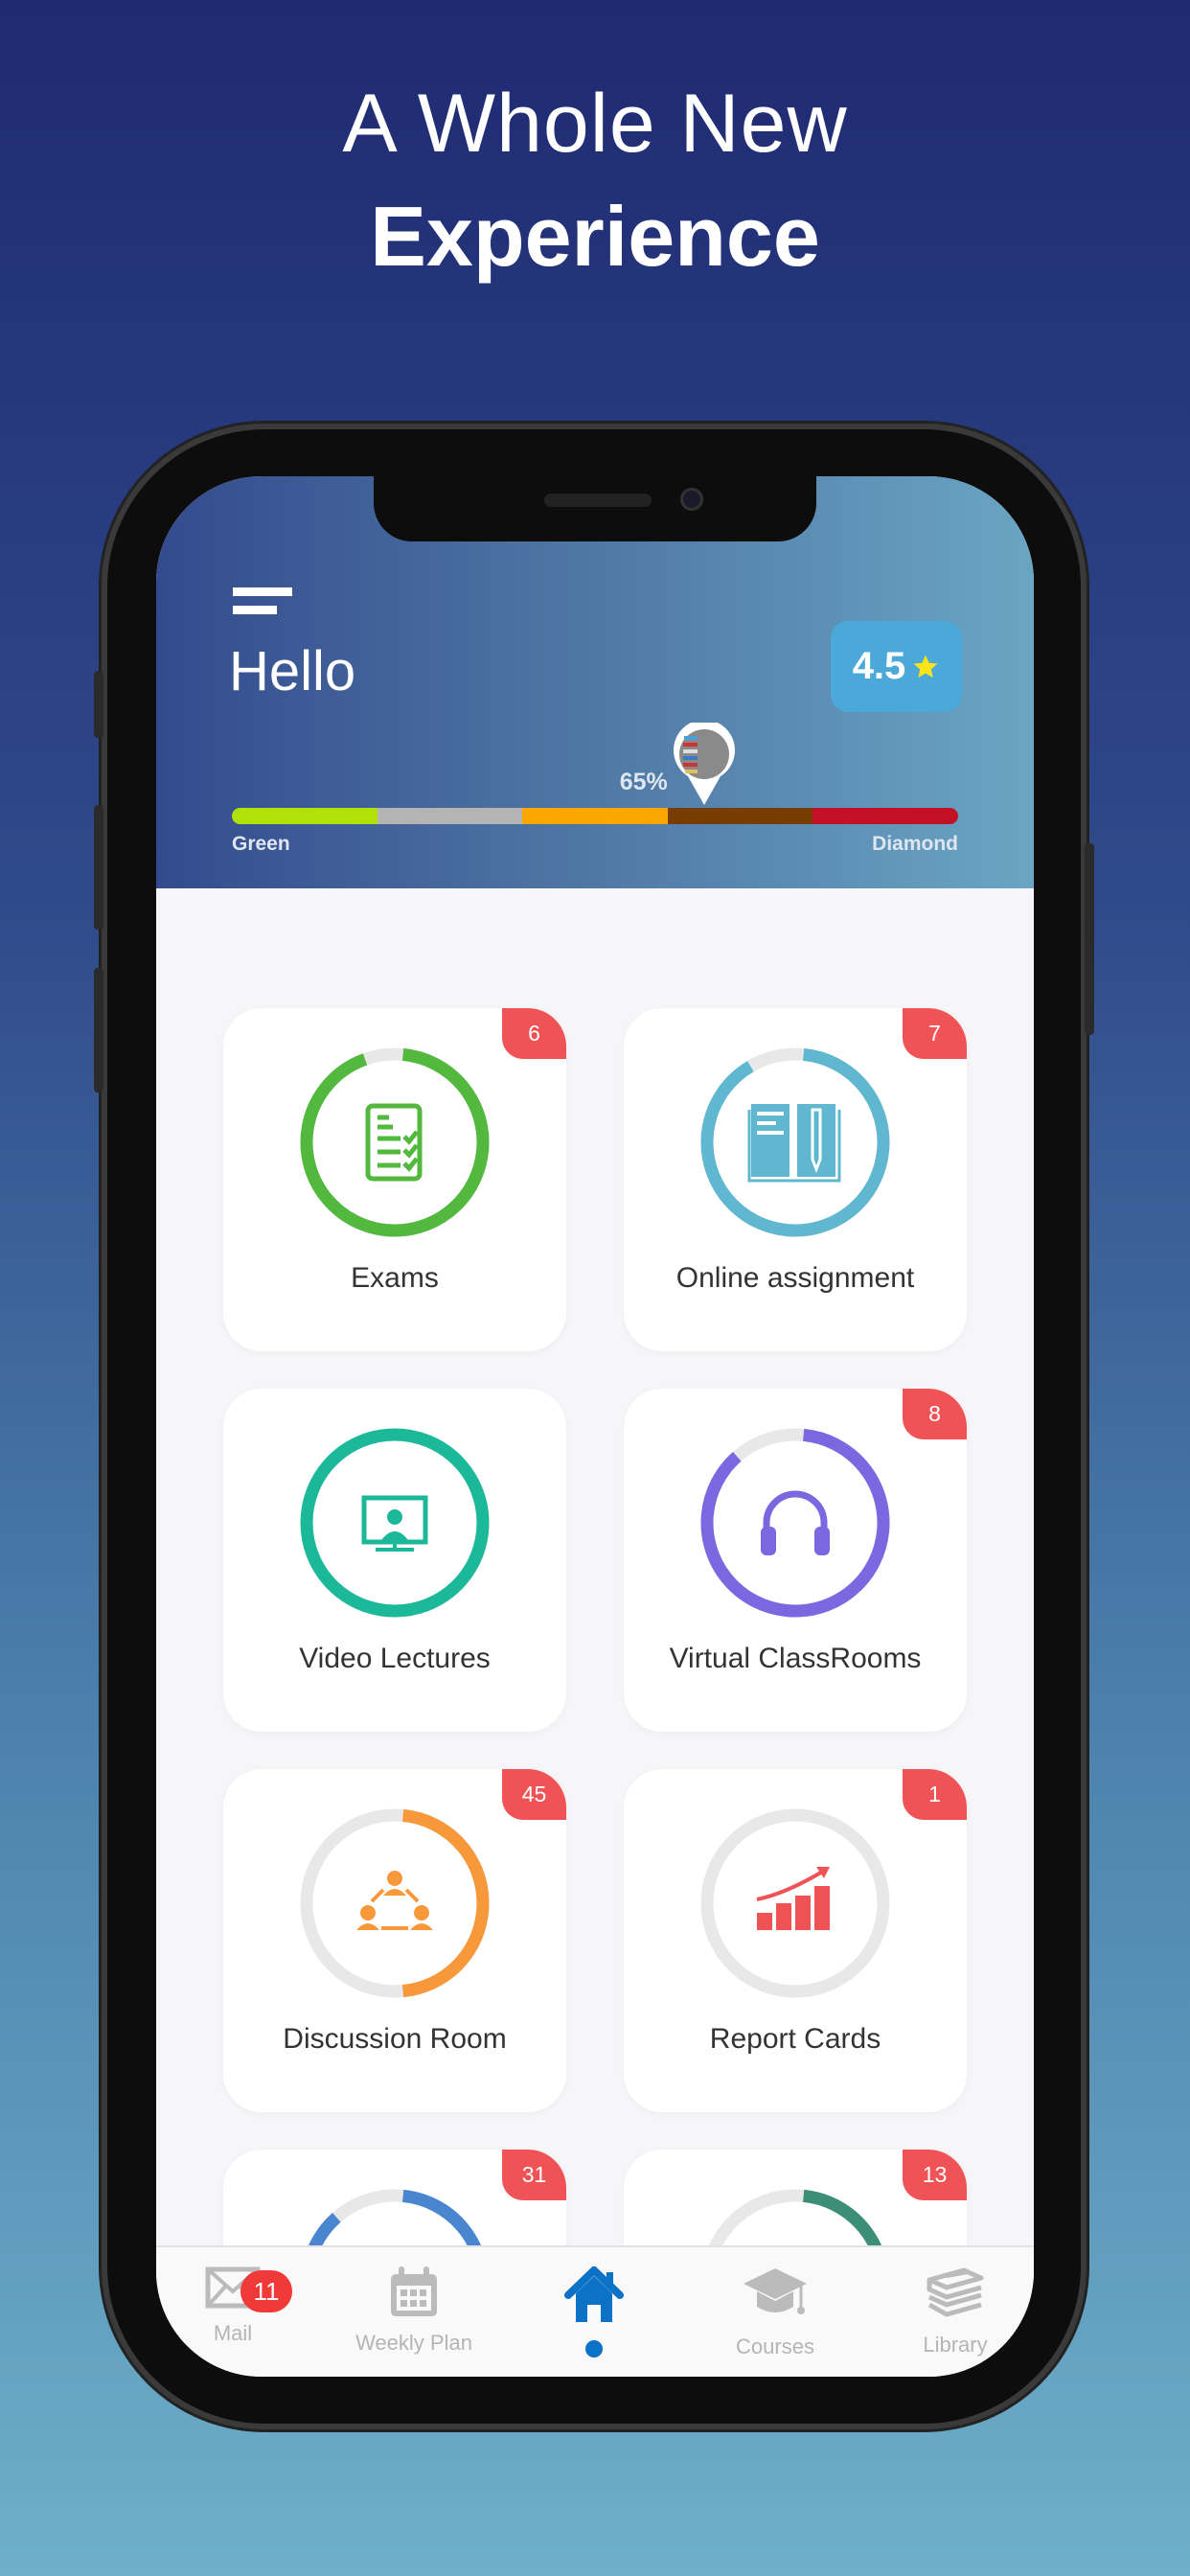 The height and width of the screenshot is (2576, 1190). What do you see at coordinates (395, 1658) in the screenshot?
I see `card-label: Video Lectures` at bounding box center [395, 1658].